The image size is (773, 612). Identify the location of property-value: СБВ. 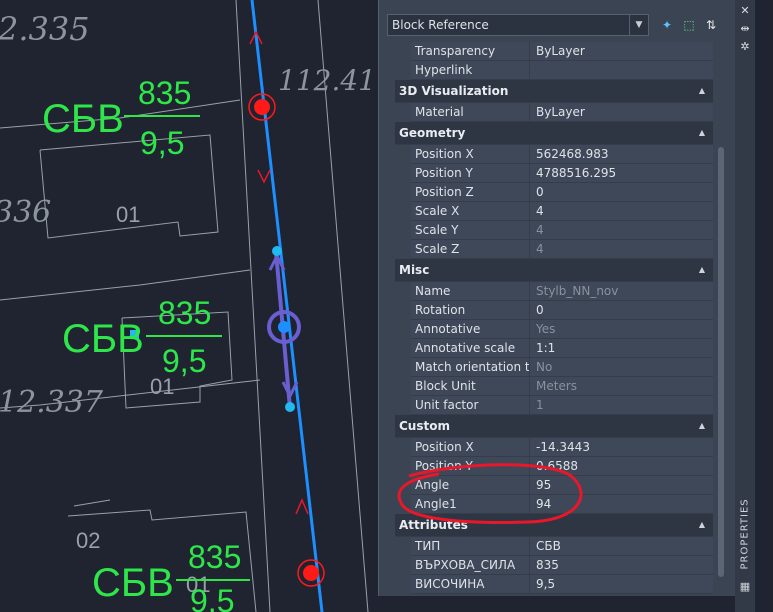
(621, 546).